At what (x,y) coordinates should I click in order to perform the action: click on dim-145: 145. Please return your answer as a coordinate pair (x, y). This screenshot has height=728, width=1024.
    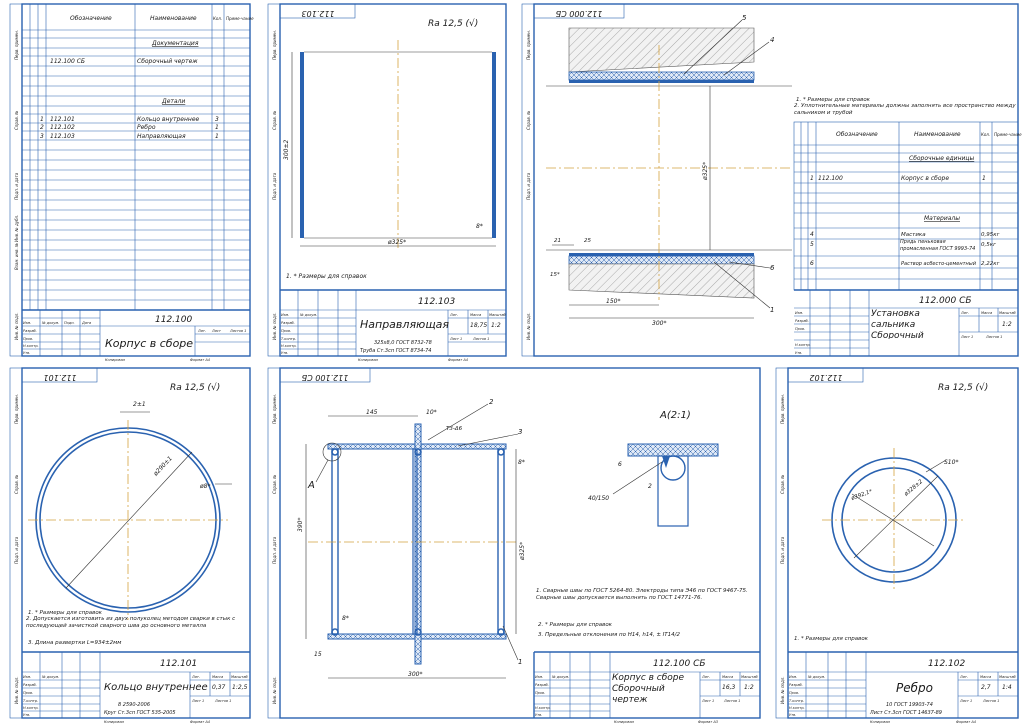
    Looking at the image, I should click on (372, 412).